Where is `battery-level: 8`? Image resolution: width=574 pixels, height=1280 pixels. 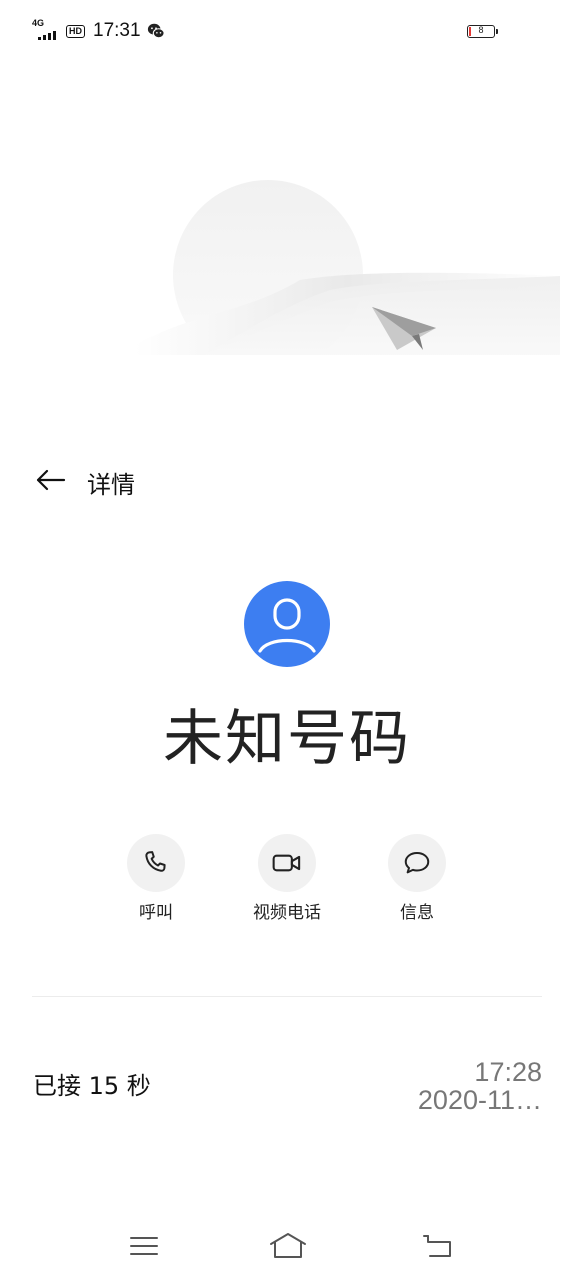
battery-level: 8 is located at coordinates (481, 30).